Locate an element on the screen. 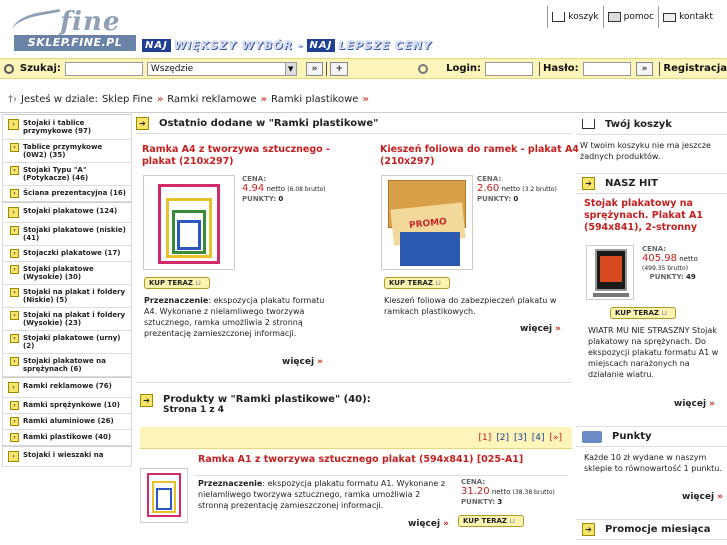 This screenshot has height=545, width=727. category-item: › Stojaki plakatowe (niskie) (41) is located at coordinates (67, 234).